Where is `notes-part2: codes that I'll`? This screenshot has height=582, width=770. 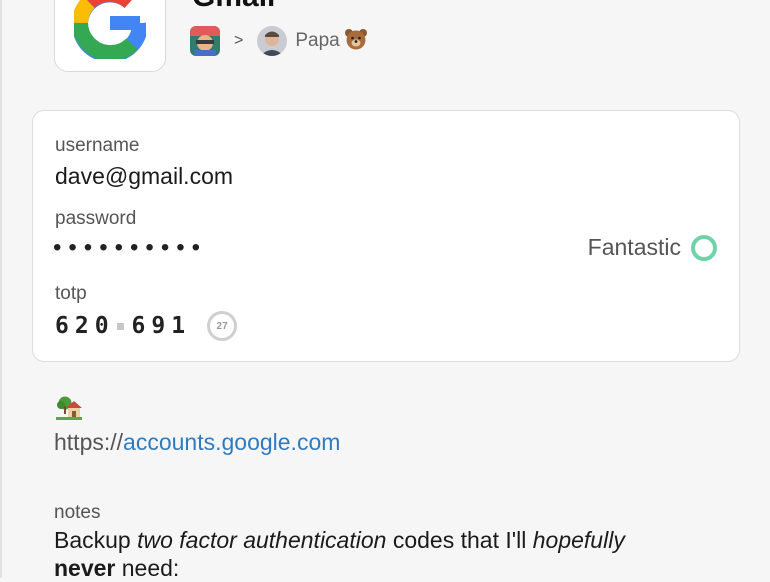 notes-part2: codes that I'll is located at coordinates (459, 540).